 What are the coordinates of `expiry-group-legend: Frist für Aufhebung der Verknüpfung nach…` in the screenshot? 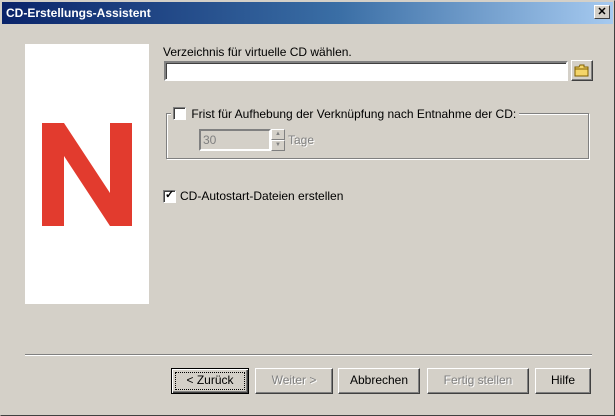 It's located at (345, 113).